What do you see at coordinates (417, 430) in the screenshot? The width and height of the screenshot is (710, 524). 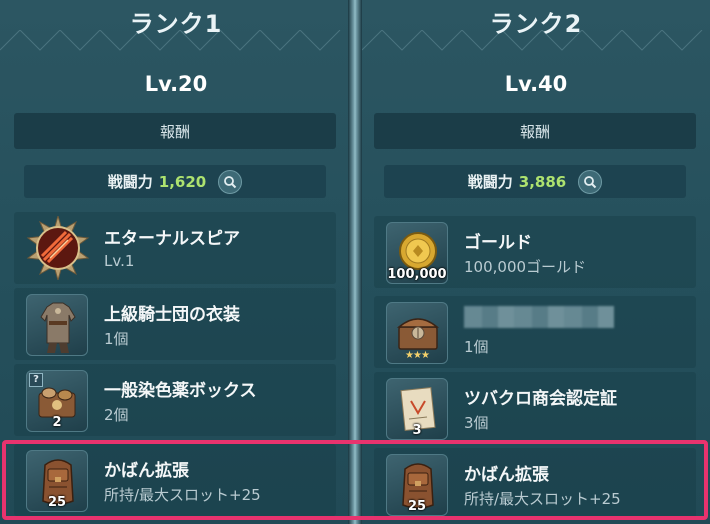 I see `item-quantity: 3` at bounding box center [417, 430].